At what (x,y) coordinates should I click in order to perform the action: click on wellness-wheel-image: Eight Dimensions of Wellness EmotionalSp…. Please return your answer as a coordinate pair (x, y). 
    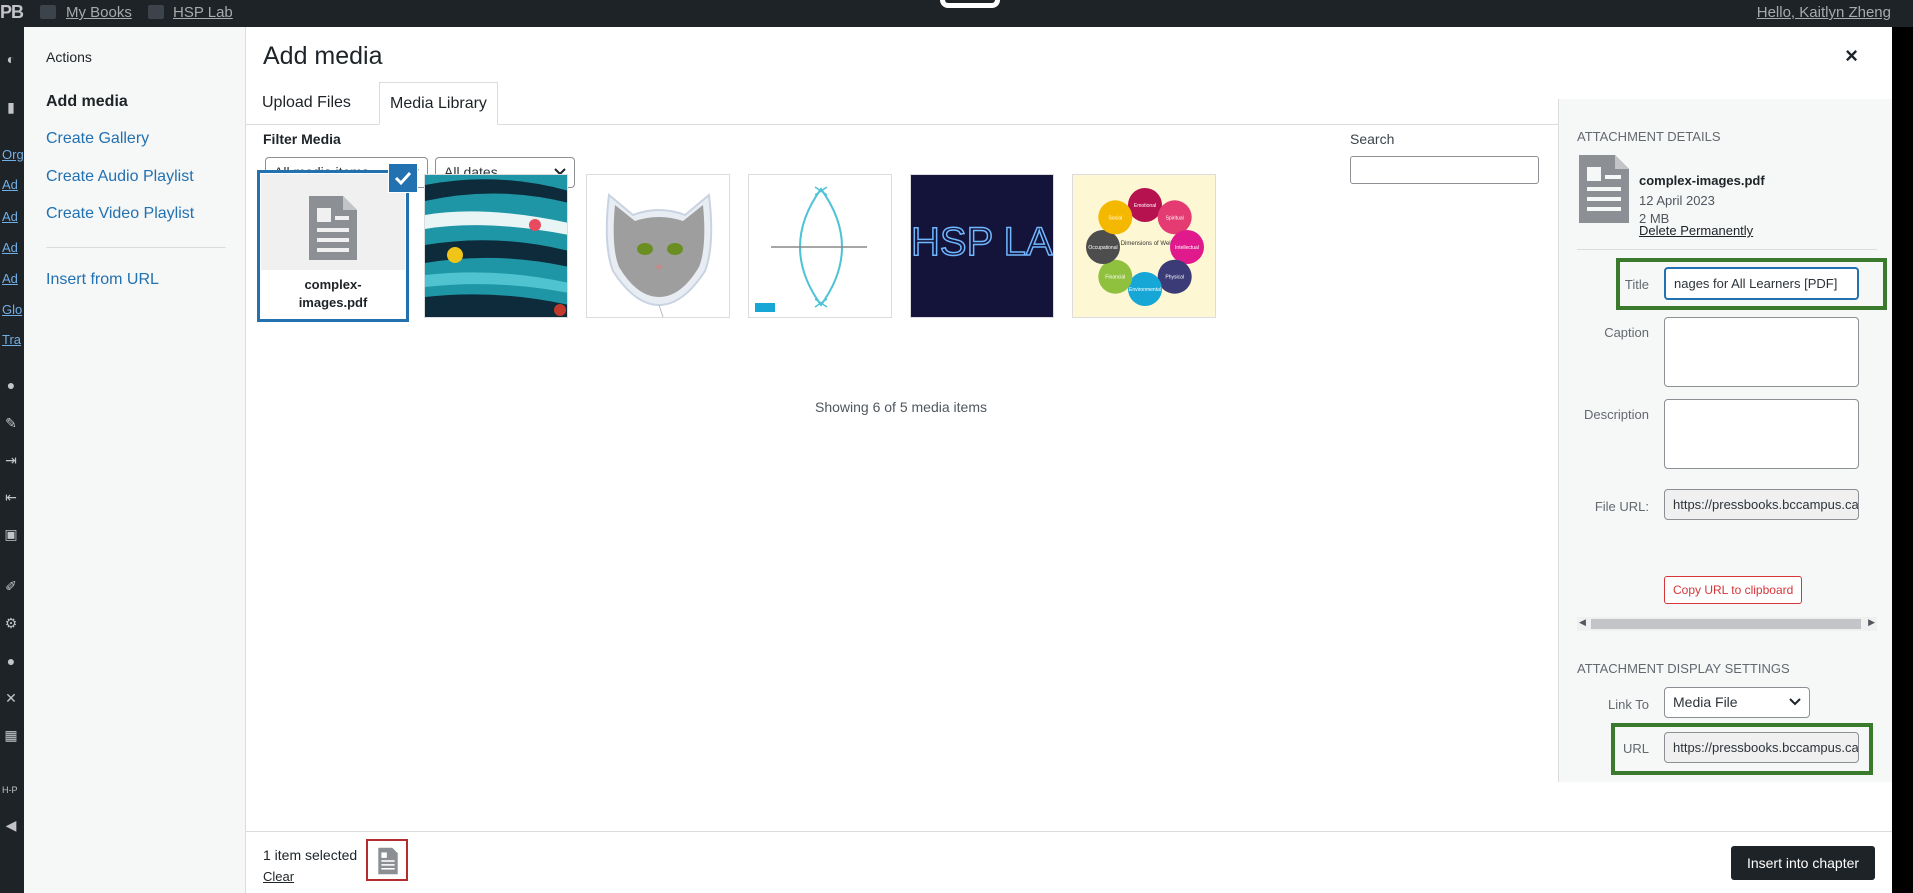
    Looking at the image, I should click on (1144, 246).